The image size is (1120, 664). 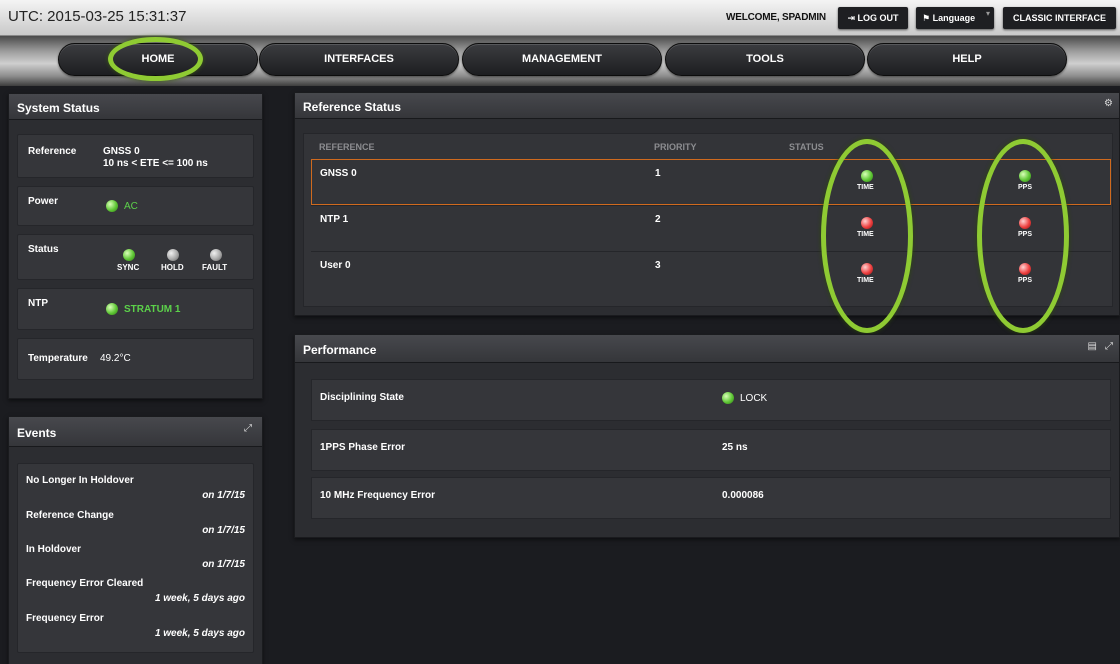 I want to click on reference-value: GNSS 0, so click(x=121, y=151).